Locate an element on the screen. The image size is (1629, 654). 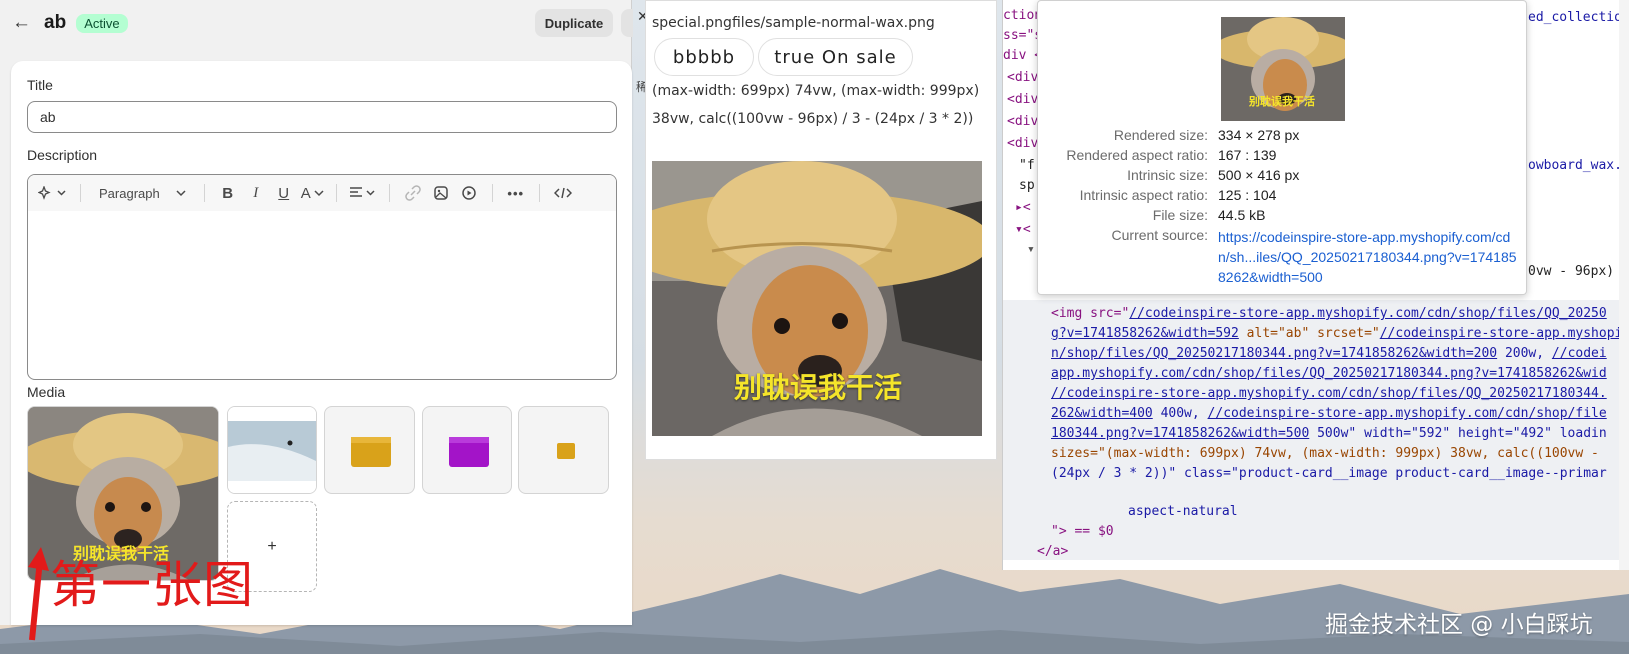
file-path-text: special.pngfiles/sample-normal-wax.png is located at coordinates (793, 23).